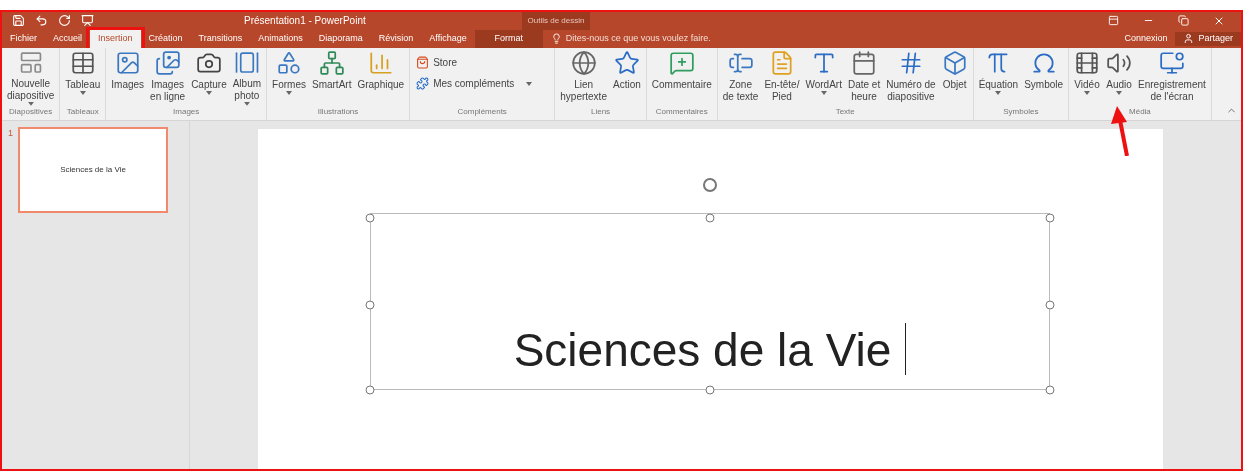 The width and height of the screenshot is (1243, 471). Describe the element at coordinates (18, 21) in the screenshot. I see `save-icon` at that location.